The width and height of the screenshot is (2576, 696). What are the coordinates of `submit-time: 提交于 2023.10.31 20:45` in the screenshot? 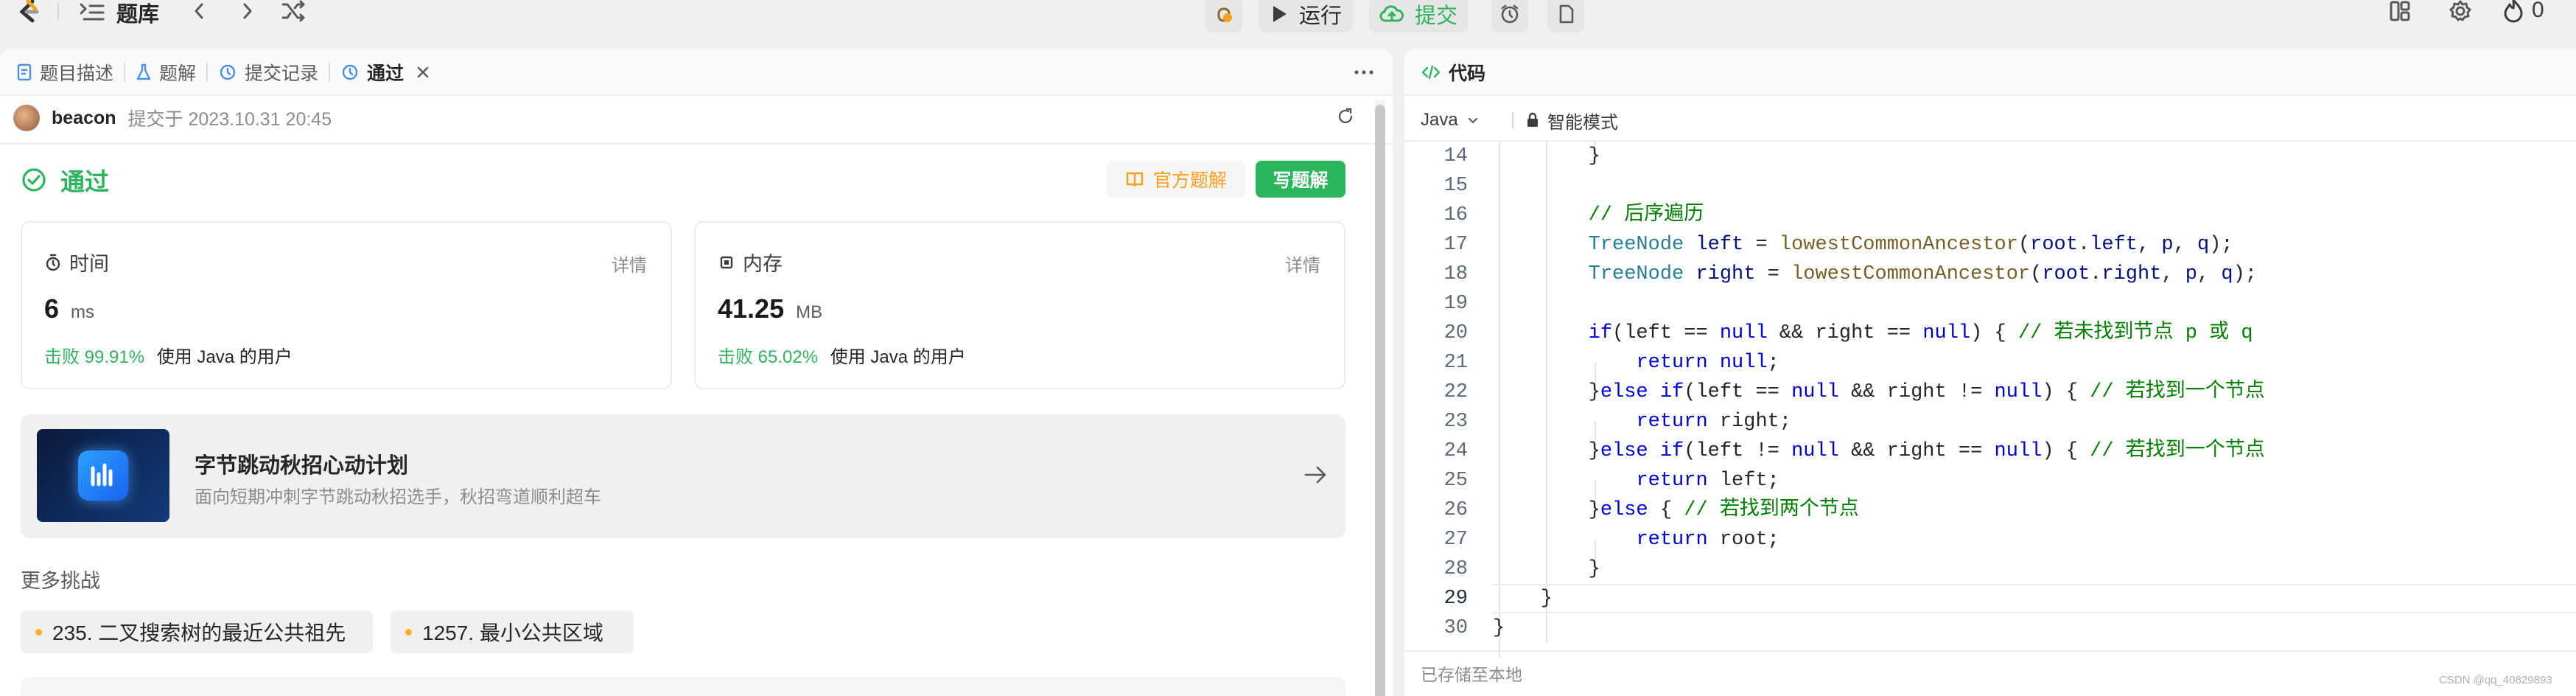 It's located at (229, 119).